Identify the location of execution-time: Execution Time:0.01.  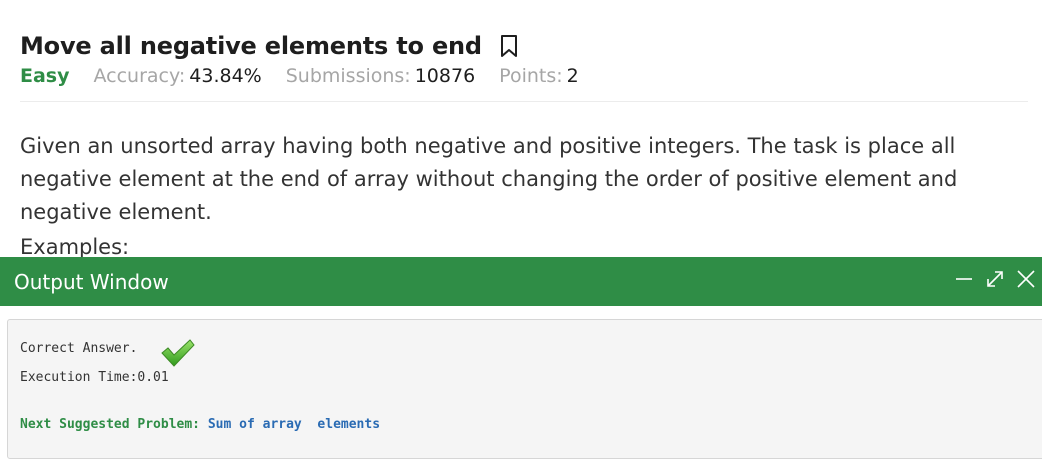
(94, 377).